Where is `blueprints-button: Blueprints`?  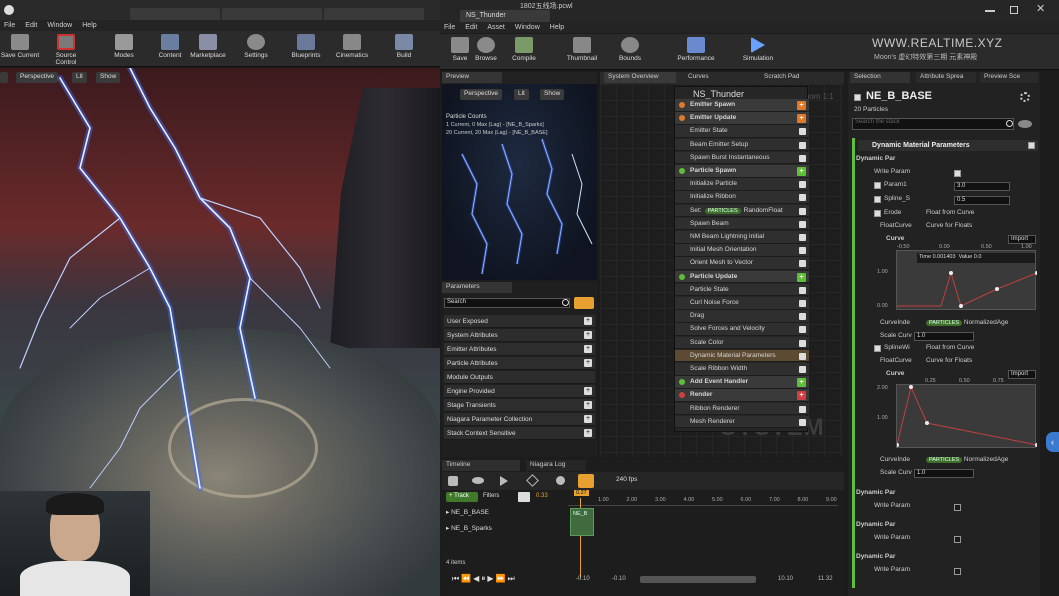
blueprints-button: Blueprints is located at coordinates (306, 50).